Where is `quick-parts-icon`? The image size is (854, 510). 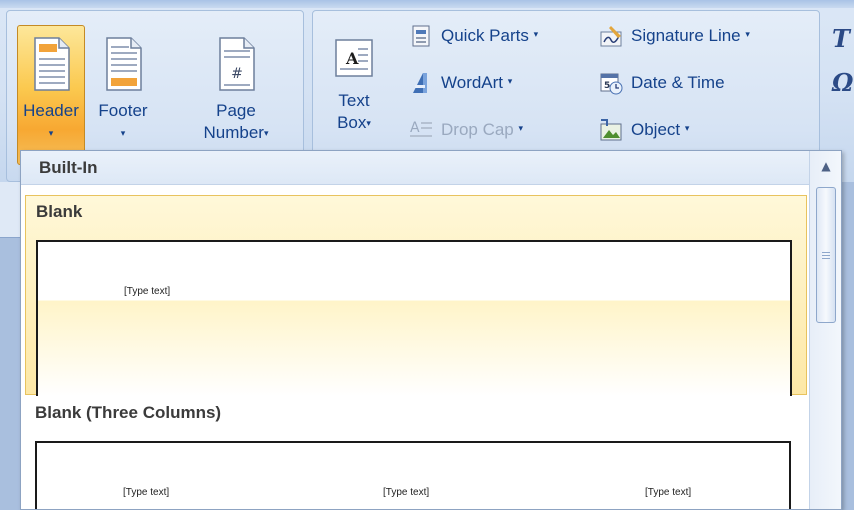 quick-parts-icon is located at coordinates (421, 36).